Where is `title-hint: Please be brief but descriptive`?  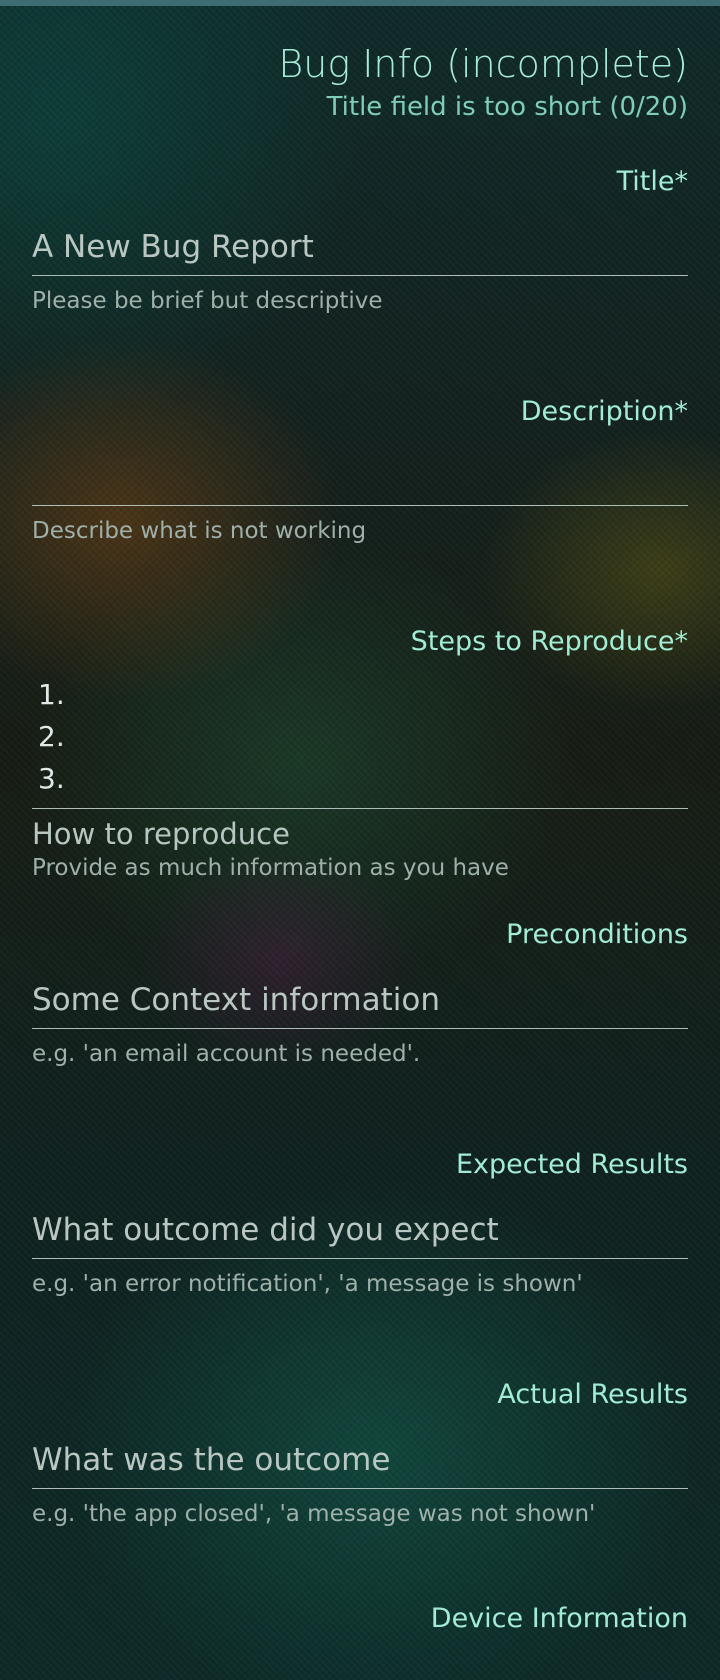 title-hint: Please be brief but descriptive is located at coordinates (207, 301).